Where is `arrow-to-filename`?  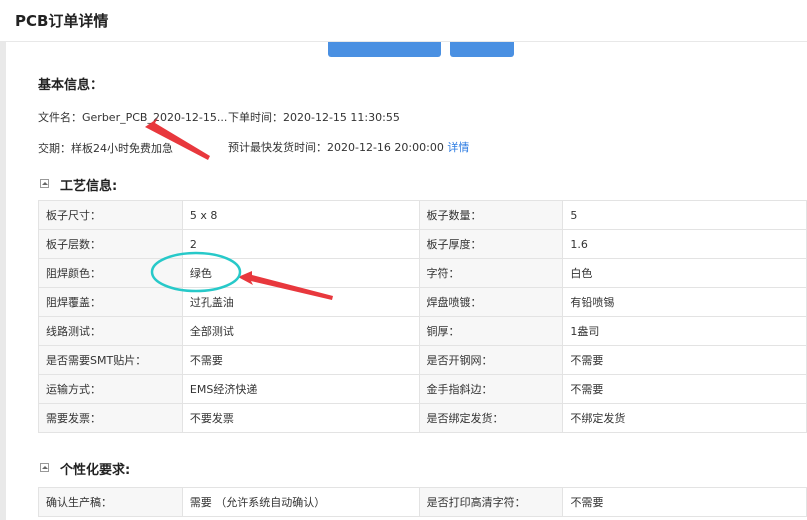 arrow-to-filename is located at coordinates (177, 139).